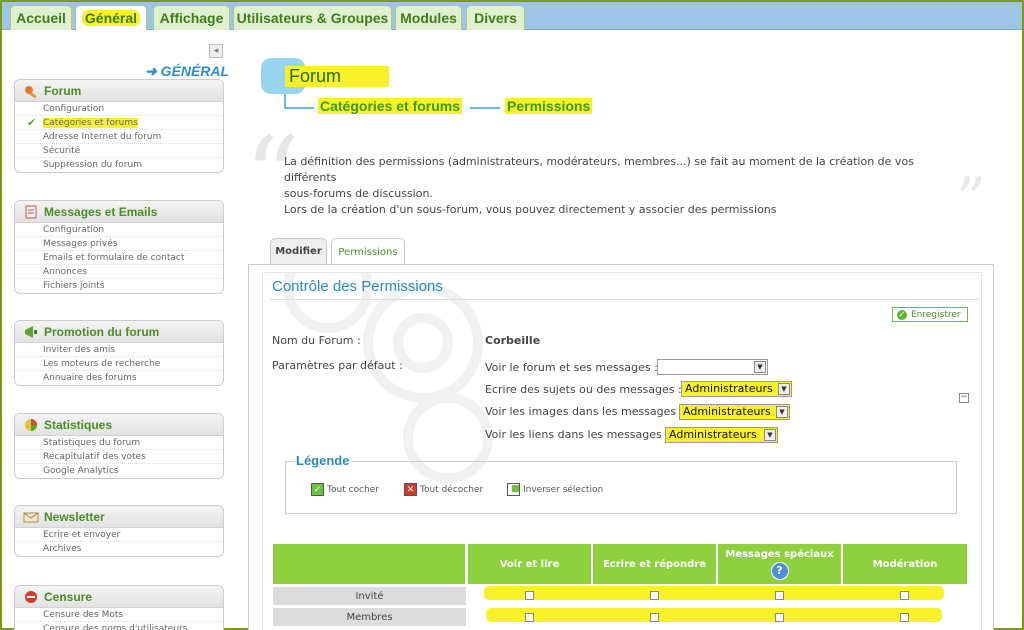 This screenshot has height=630, width=1024. I want to click on tab-permissions: Permissions, so click(368, 251).